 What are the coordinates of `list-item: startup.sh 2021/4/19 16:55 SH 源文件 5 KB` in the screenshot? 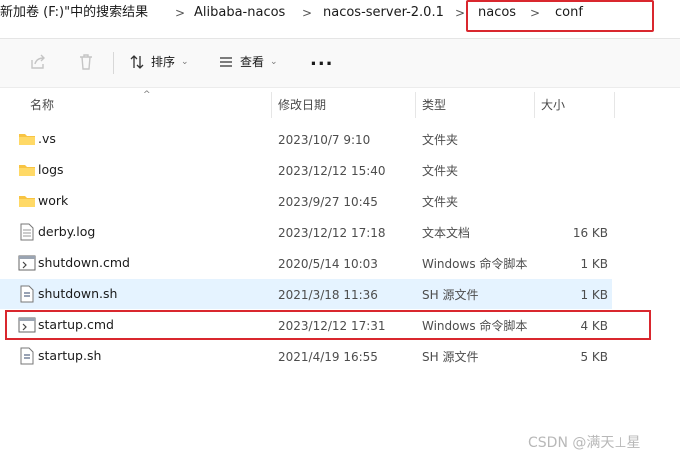 It's located at (306, 356).